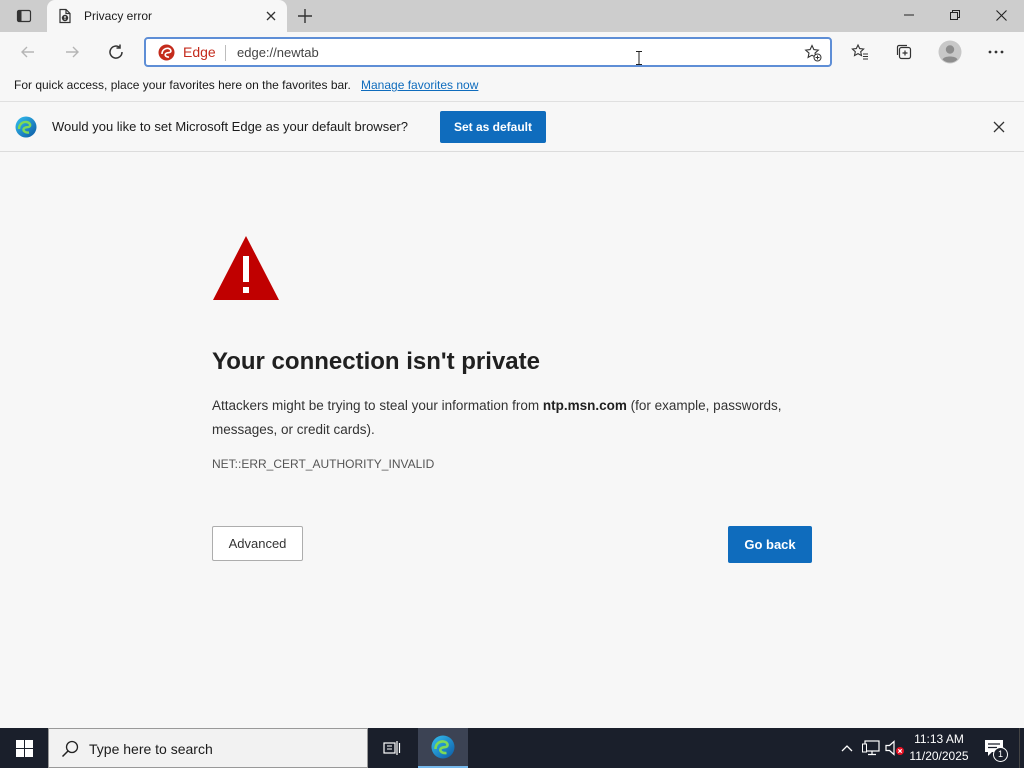 This screenshot has height=768, width=1024. I want to click on star-add-icon, so click(813, 53).